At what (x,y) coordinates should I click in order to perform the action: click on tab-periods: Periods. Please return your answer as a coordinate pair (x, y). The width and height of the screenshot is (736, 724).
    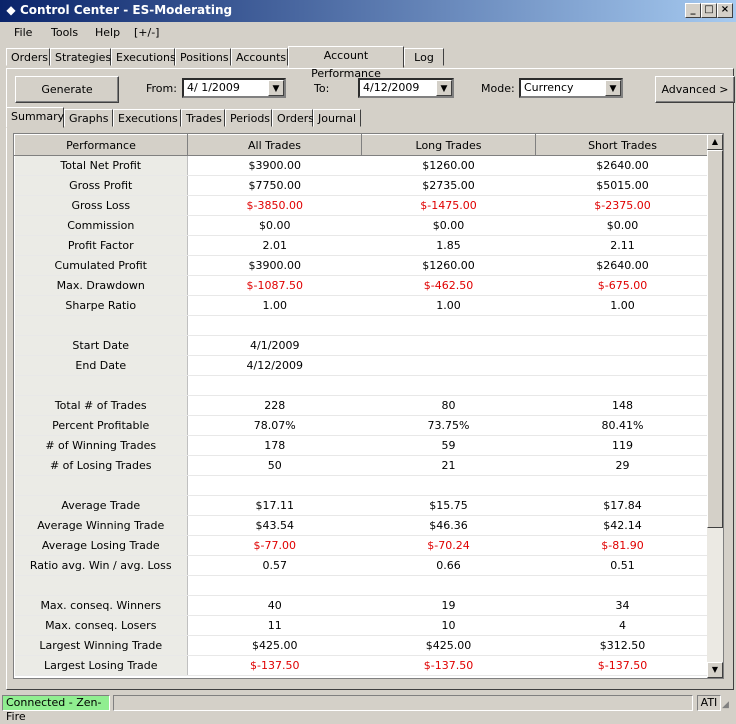
    Looking at the image, I should click on (248, 118).